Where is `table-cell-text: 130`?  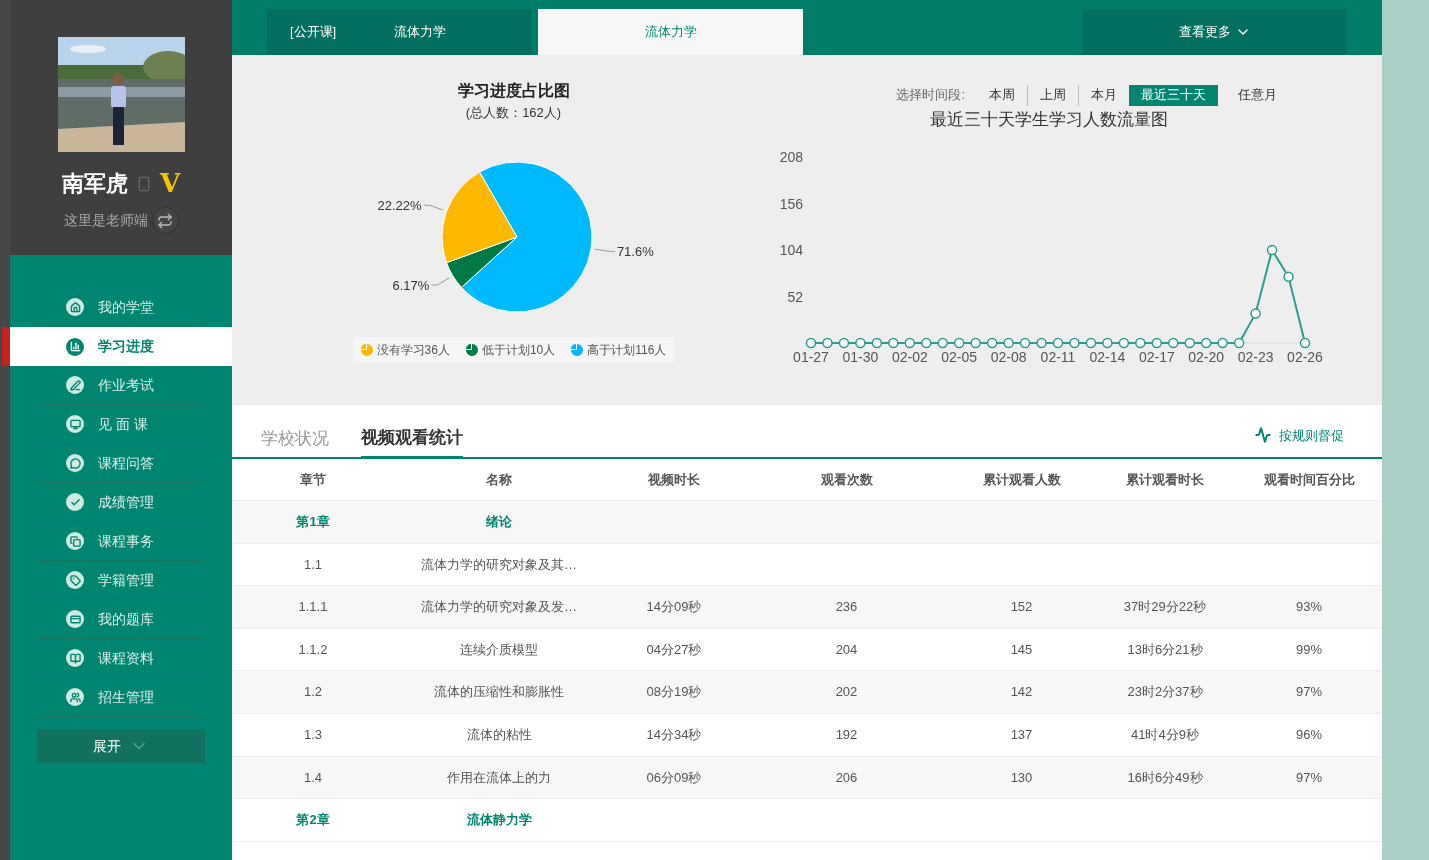
table-cell-text: 130 is located at coordinates (1021, 777).